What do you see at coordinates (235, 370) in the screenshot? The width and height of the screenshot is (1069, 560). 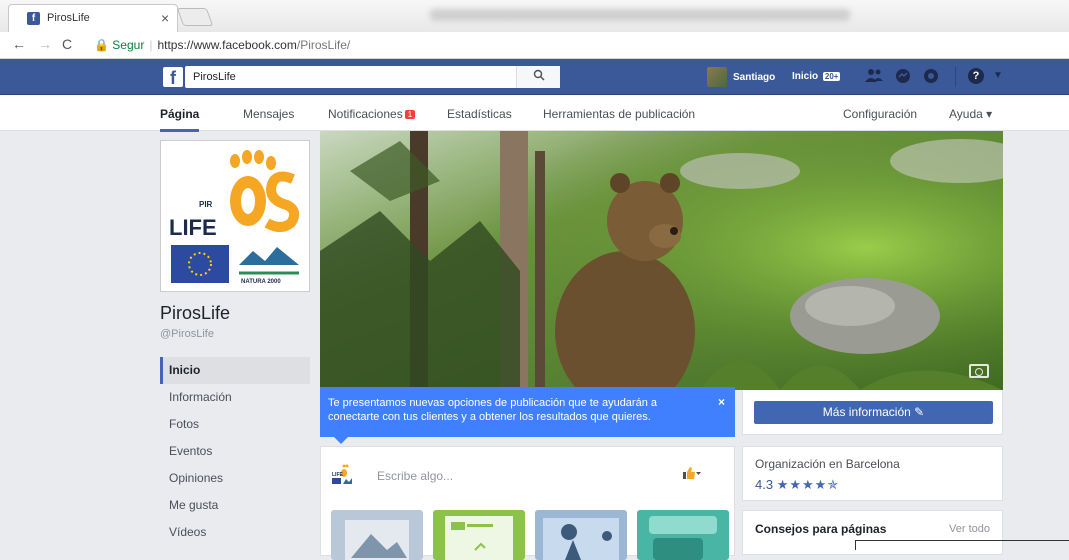 I see `sidebar-item-inicio: Inicio` at bounding box center [235, 370].